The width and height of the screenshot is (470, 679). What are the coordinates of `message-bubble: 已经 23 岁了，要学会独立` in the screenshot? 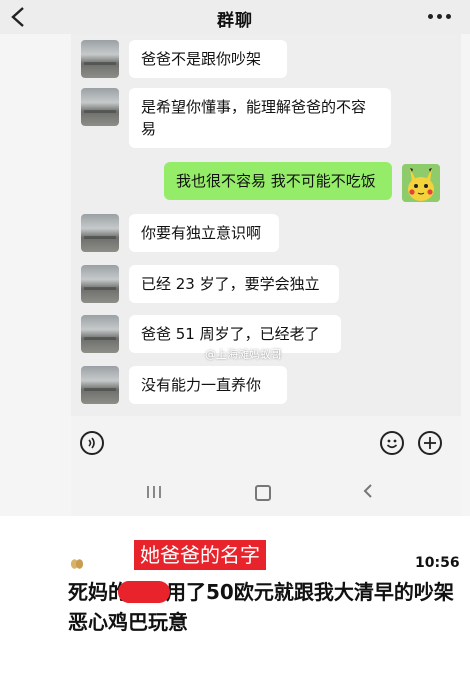 It's located at (234, 284).